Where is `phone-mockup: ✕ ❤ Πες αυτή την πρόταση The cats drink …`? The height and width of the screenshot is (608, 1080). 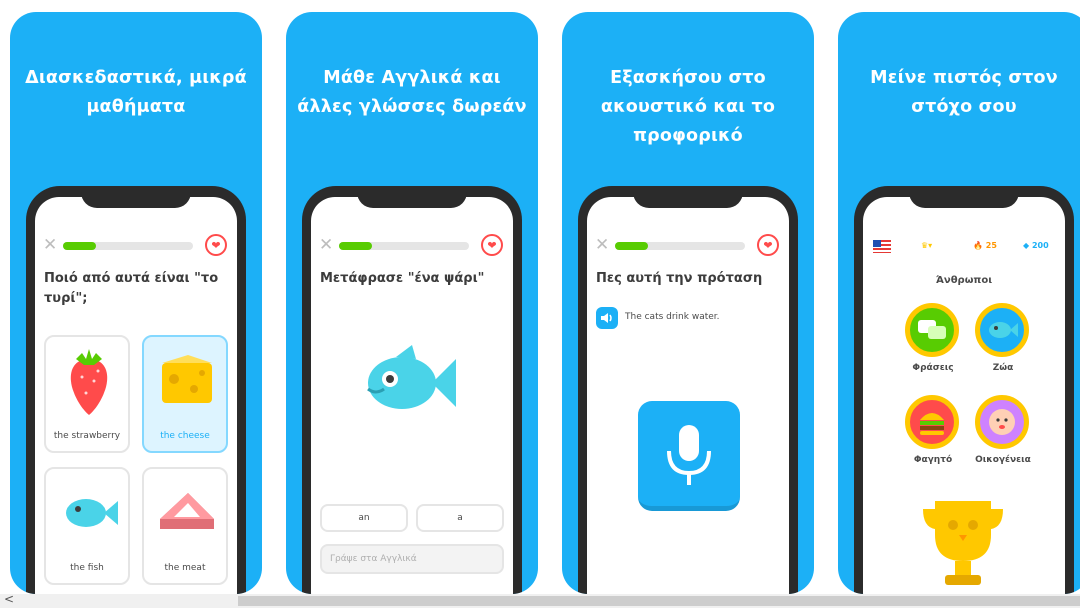 phone-mockup: ✕ ❤ Πες αυτή την πρόταση The cats drink … is located at coordinates (688, 390).